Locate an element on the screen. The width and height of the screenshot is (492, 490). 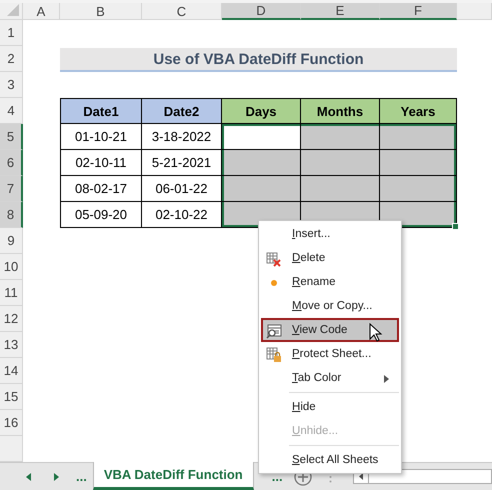
view-code-icon is located at coordinates (274, 331).